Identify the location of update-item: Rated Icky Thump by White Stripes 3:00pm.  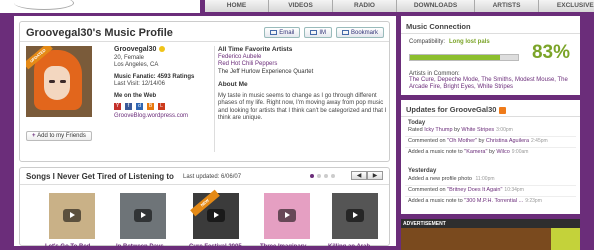
(492, 130).